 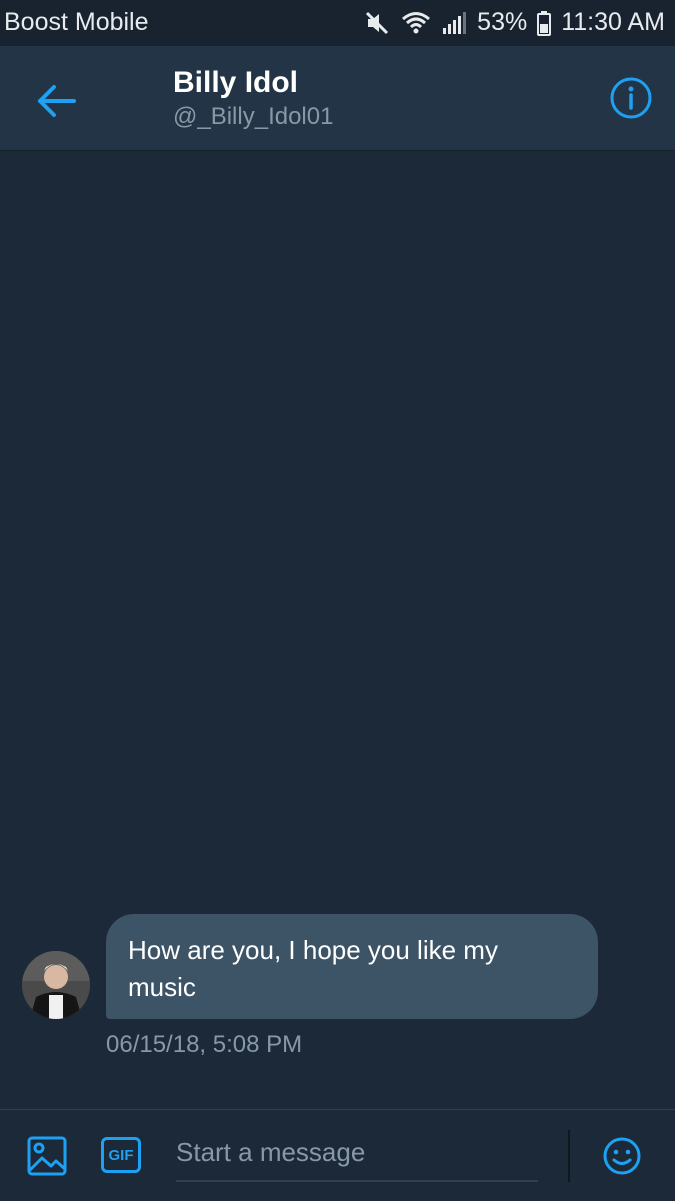 What do you see at coordinates (455, 22) in the screenshot?
I see `signal-icon` at bounding box center [455, 22].